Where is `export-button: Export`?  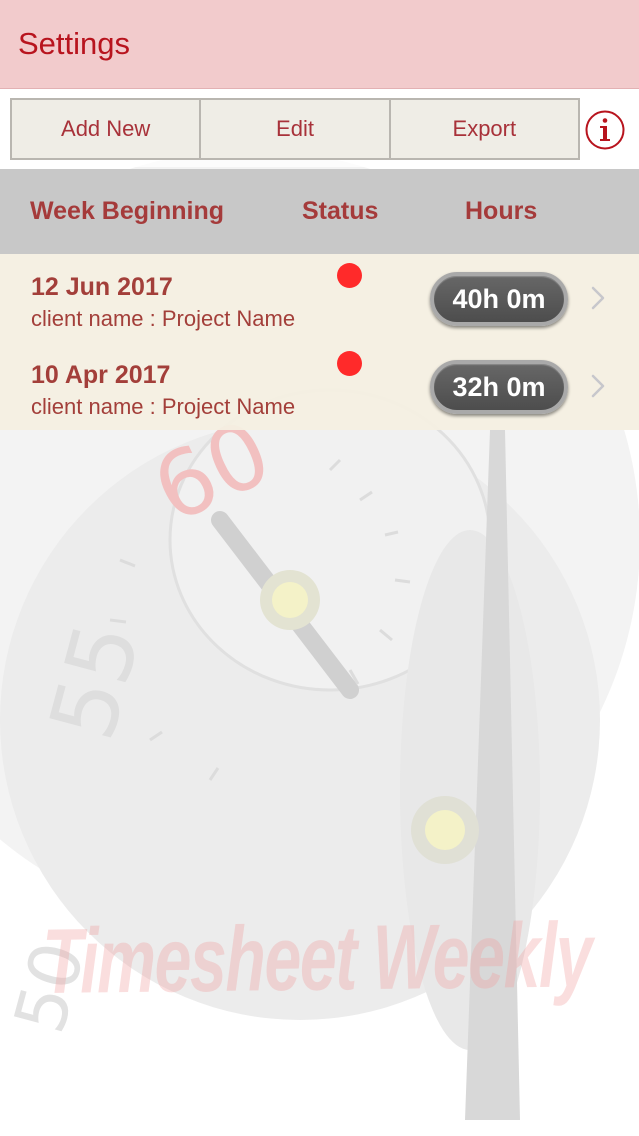
export-button: Export is located at coordinates (484, 129).